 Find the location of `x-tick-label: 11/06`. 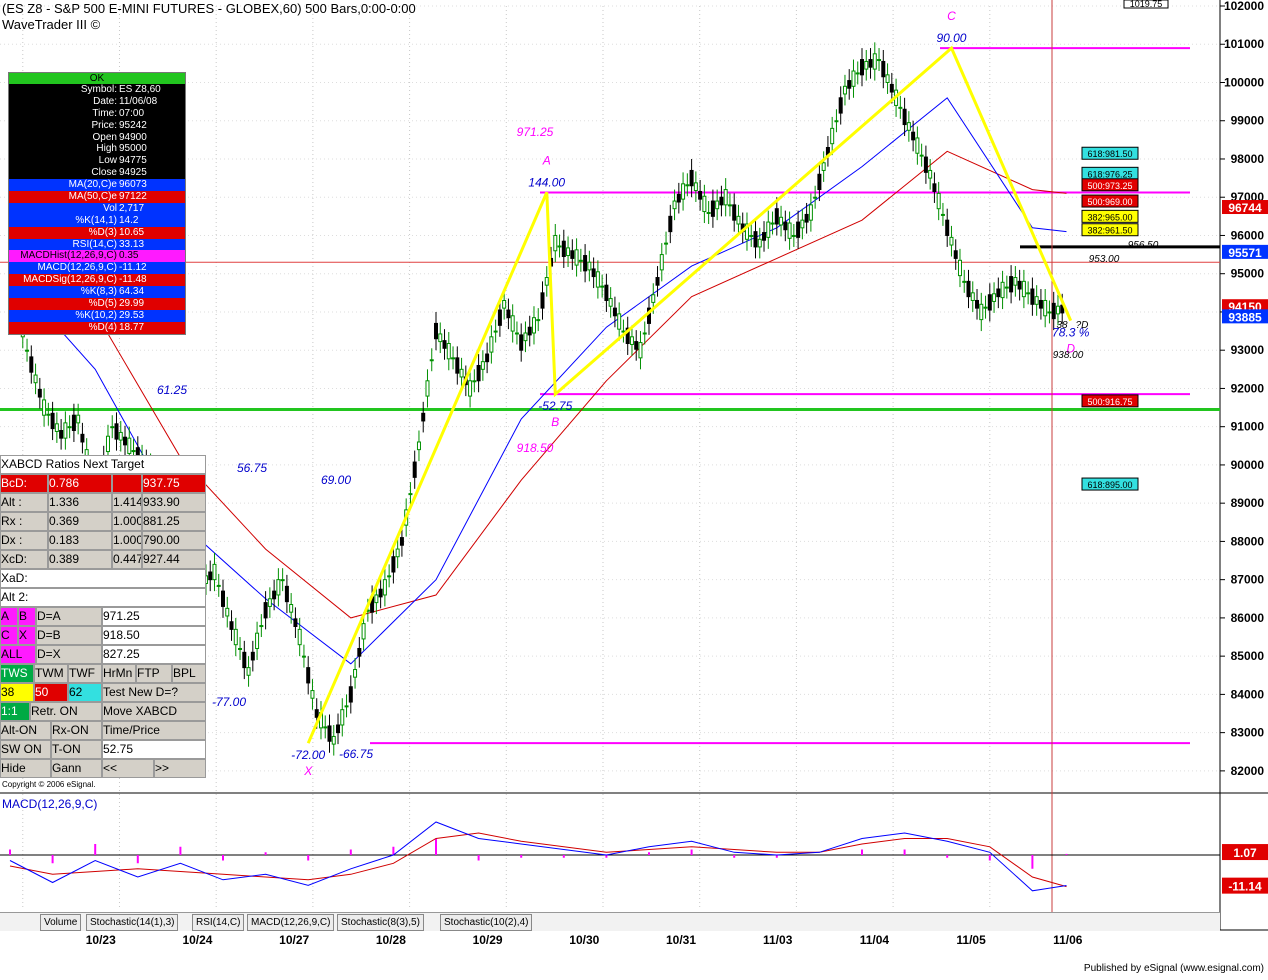

x-tick-label: 11/06 is located at coordinates (1068, 940).